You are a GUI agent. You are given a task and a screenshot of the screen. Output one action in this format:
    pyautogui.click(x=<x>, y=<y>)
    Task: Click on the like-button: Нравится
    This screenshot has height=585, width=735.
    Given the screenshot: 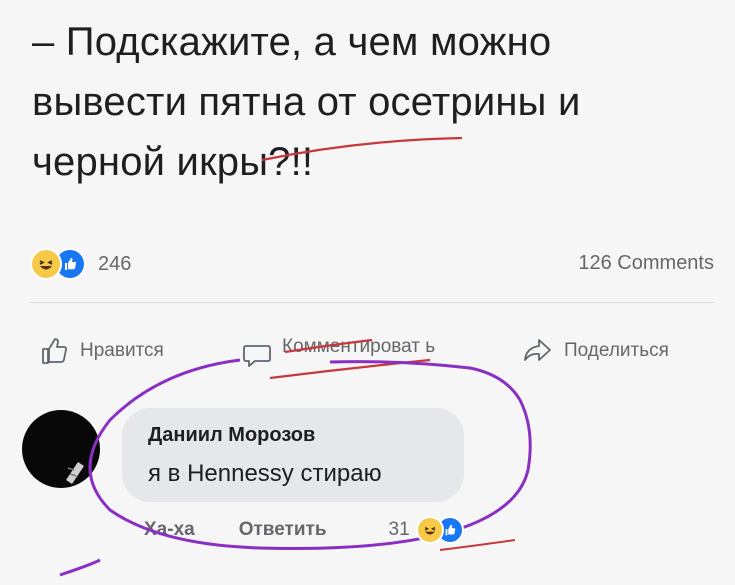 What is the action you would take?
    pyautogui.click(x=102, y=351)
    